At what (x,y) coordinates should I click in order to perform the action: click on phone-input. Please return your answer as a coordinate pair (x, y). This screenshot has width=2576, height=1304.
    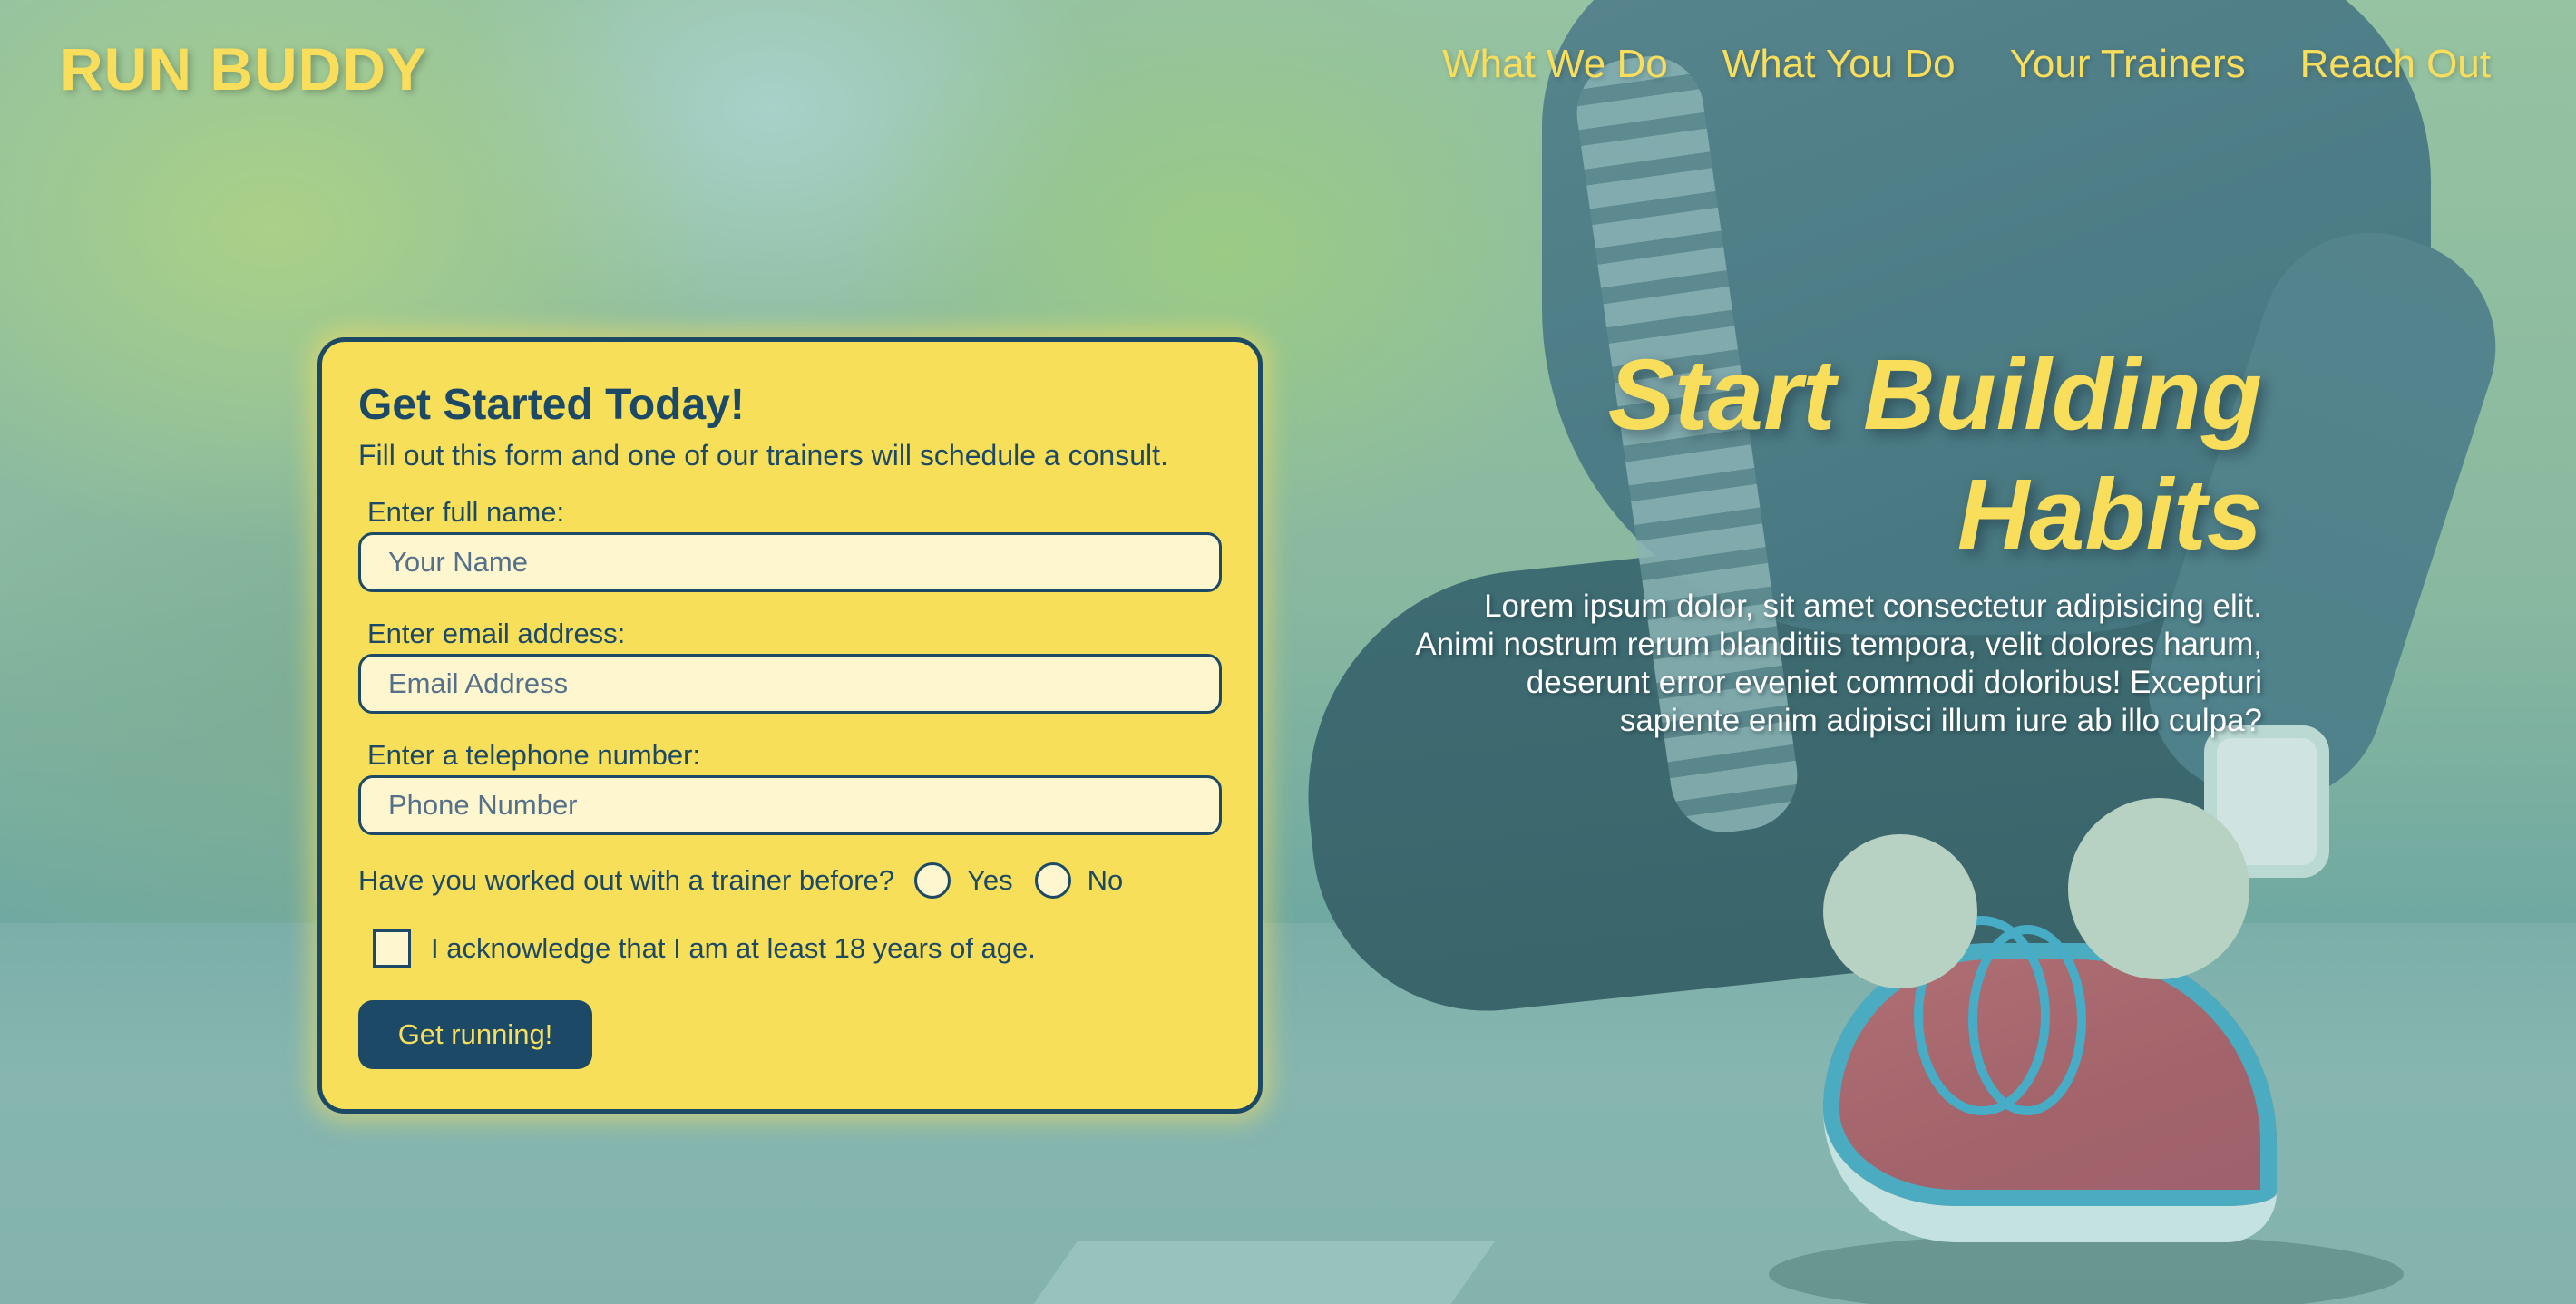
    Looking at the image, I should click on (790, 805).